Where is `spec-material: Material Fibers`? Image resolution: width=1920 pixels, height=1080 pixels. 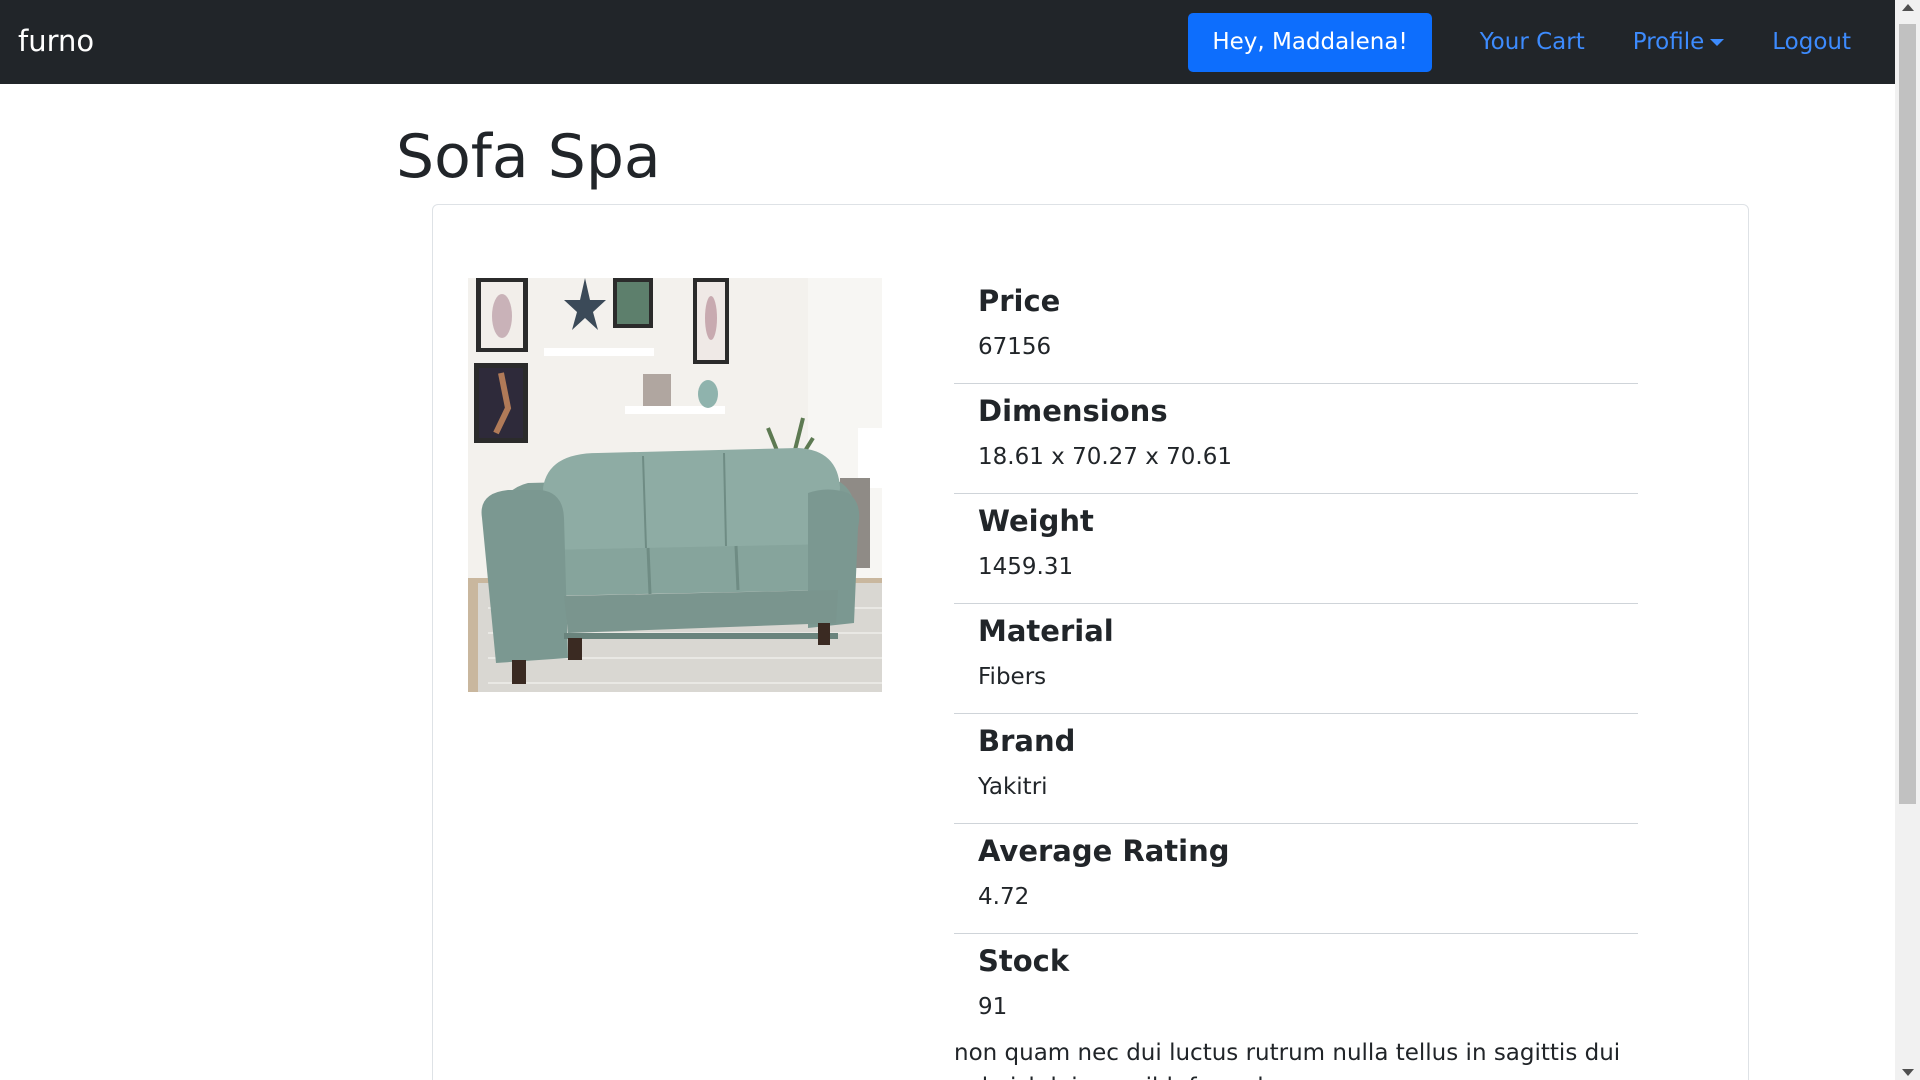
spec-material: Material Fibers is located at coordinates (1296, 659).